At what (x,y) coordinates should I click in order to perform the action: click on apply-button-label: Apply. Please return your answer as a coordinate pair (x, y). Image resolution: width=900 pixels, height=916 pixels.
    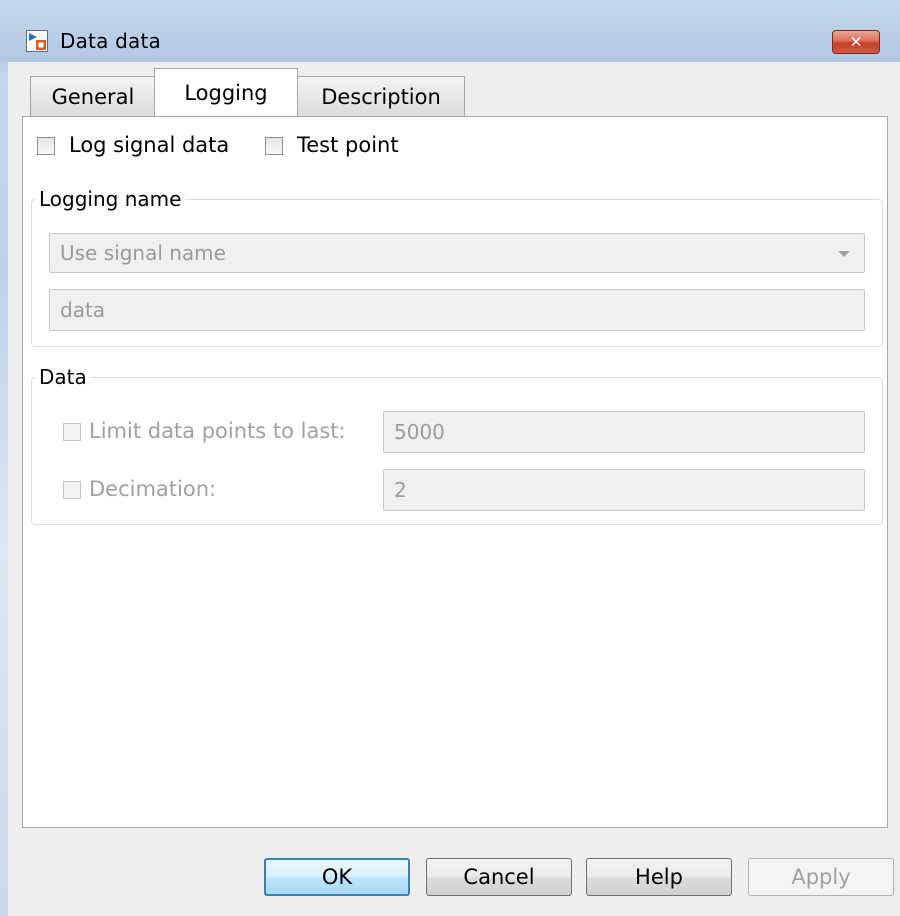
    Looking at the image, I should click on (821, 877).